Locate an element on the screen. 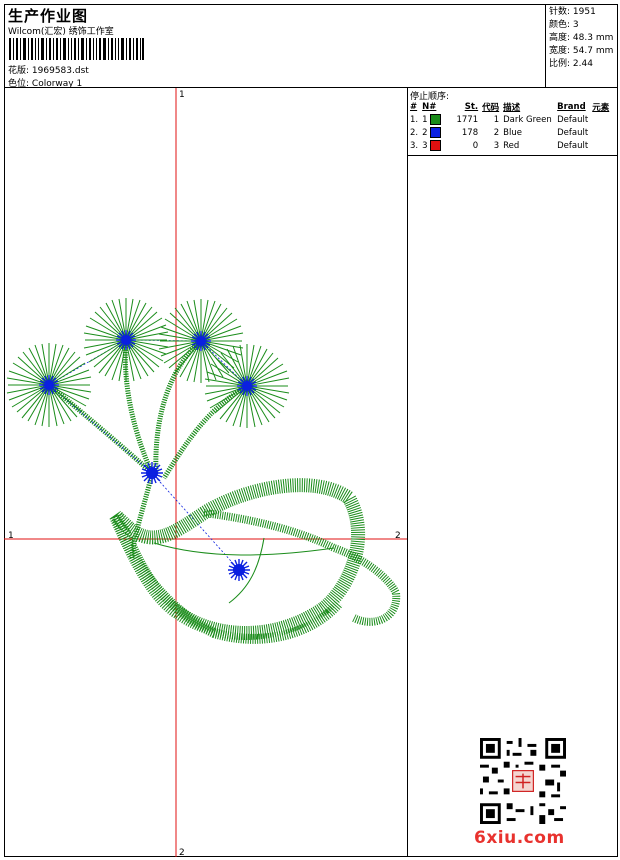  leaf-knot is located at coordinates (239, 570).